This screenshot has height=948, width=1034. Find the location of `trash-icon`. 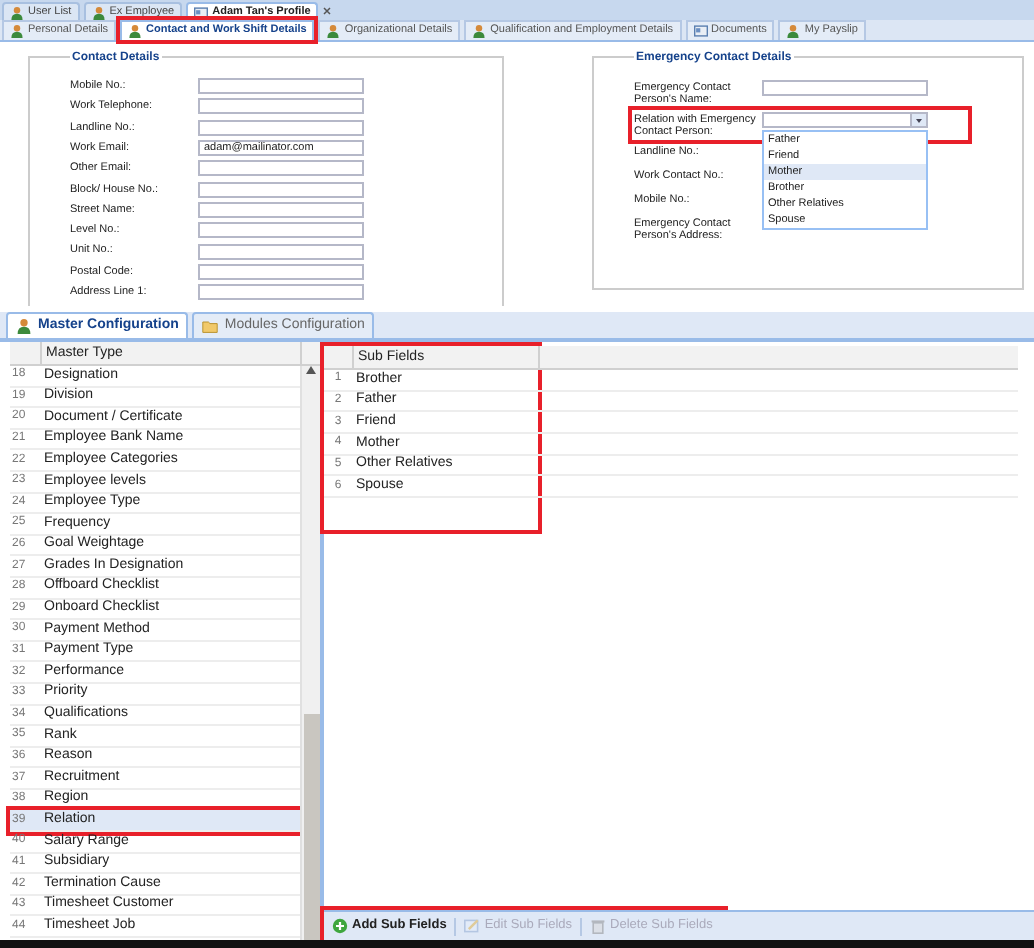

trash-icon is located at coordinates (598, 926).